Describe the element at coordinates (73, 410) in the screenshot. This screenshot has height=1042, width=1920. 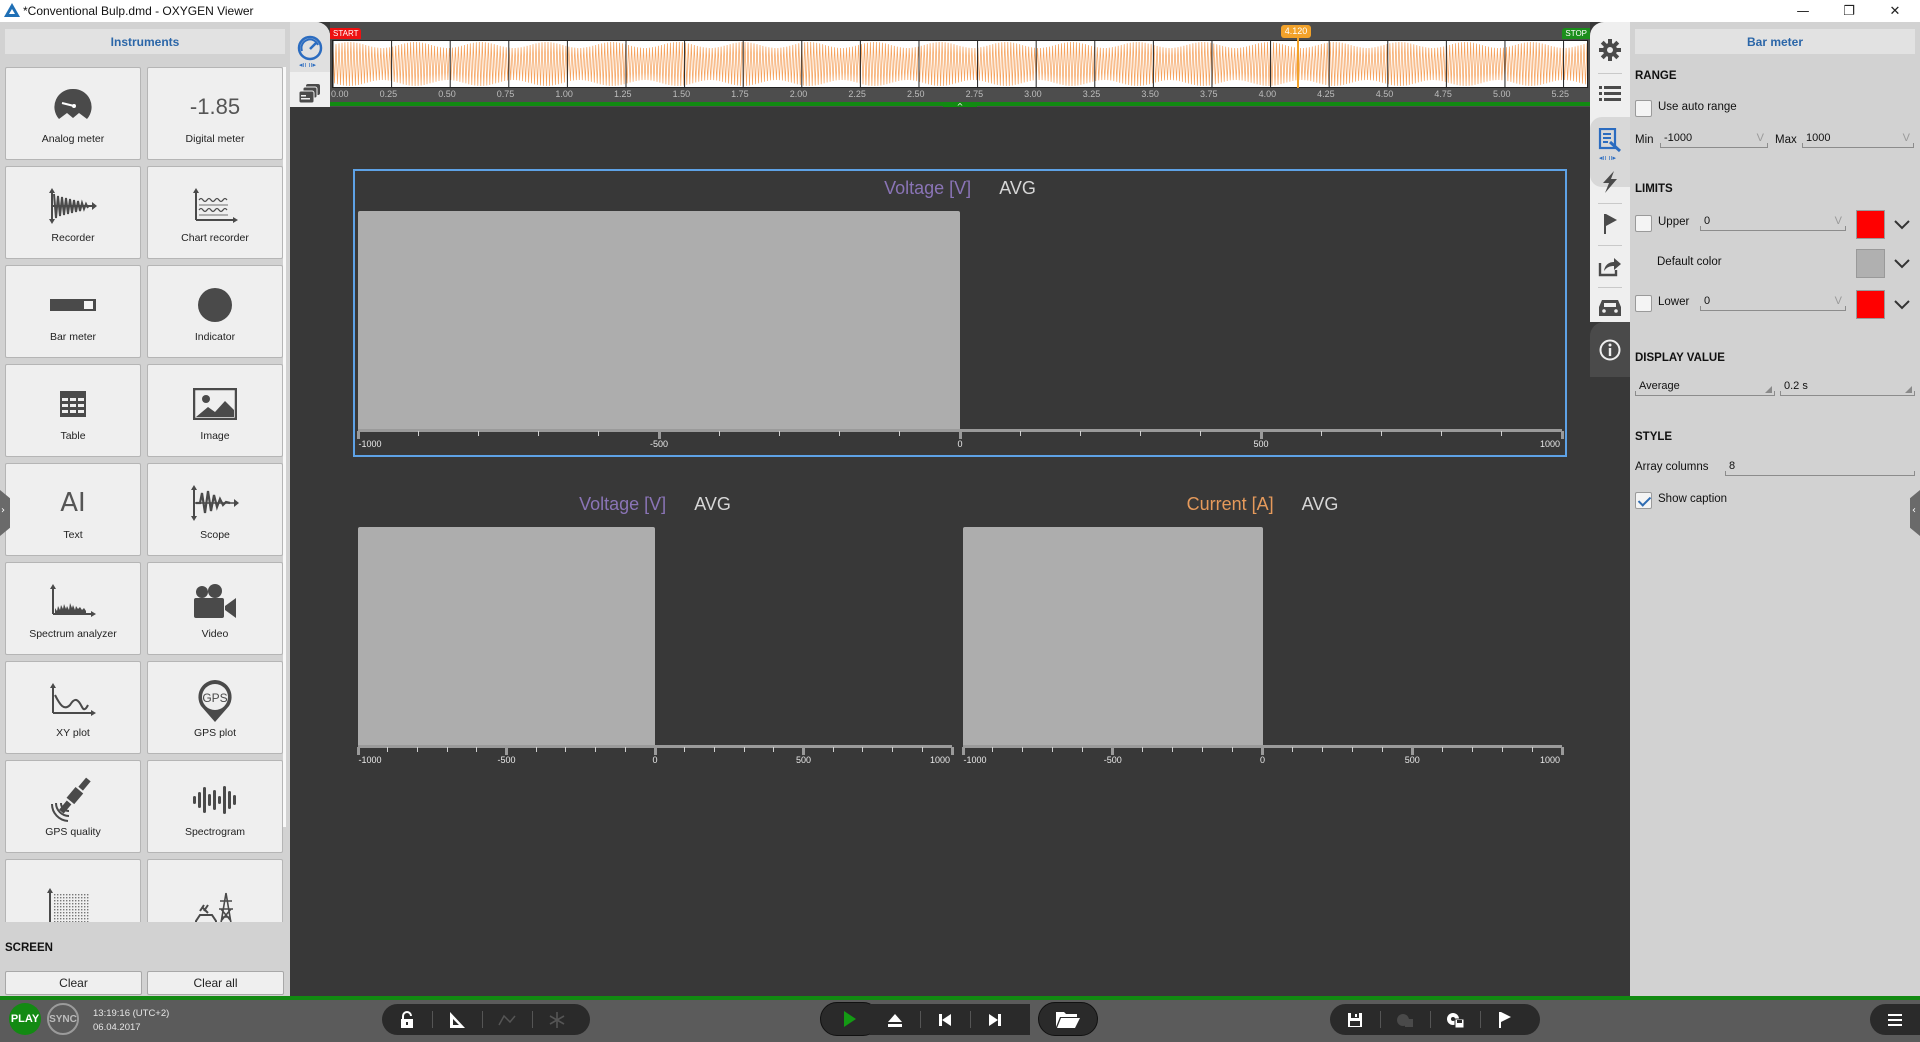
I see `instrument-table: Table` at that location.